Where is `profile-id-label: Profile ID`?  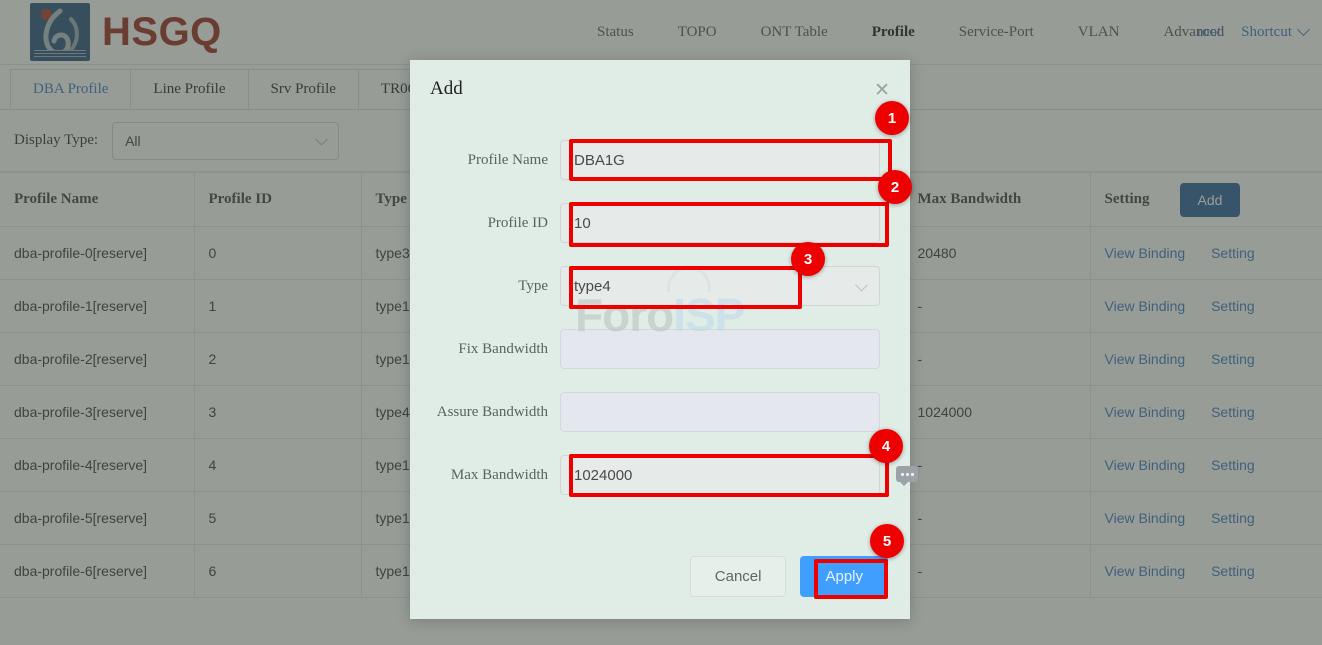 profile-id-label: Profile ID is located at coordinates (517, 222).